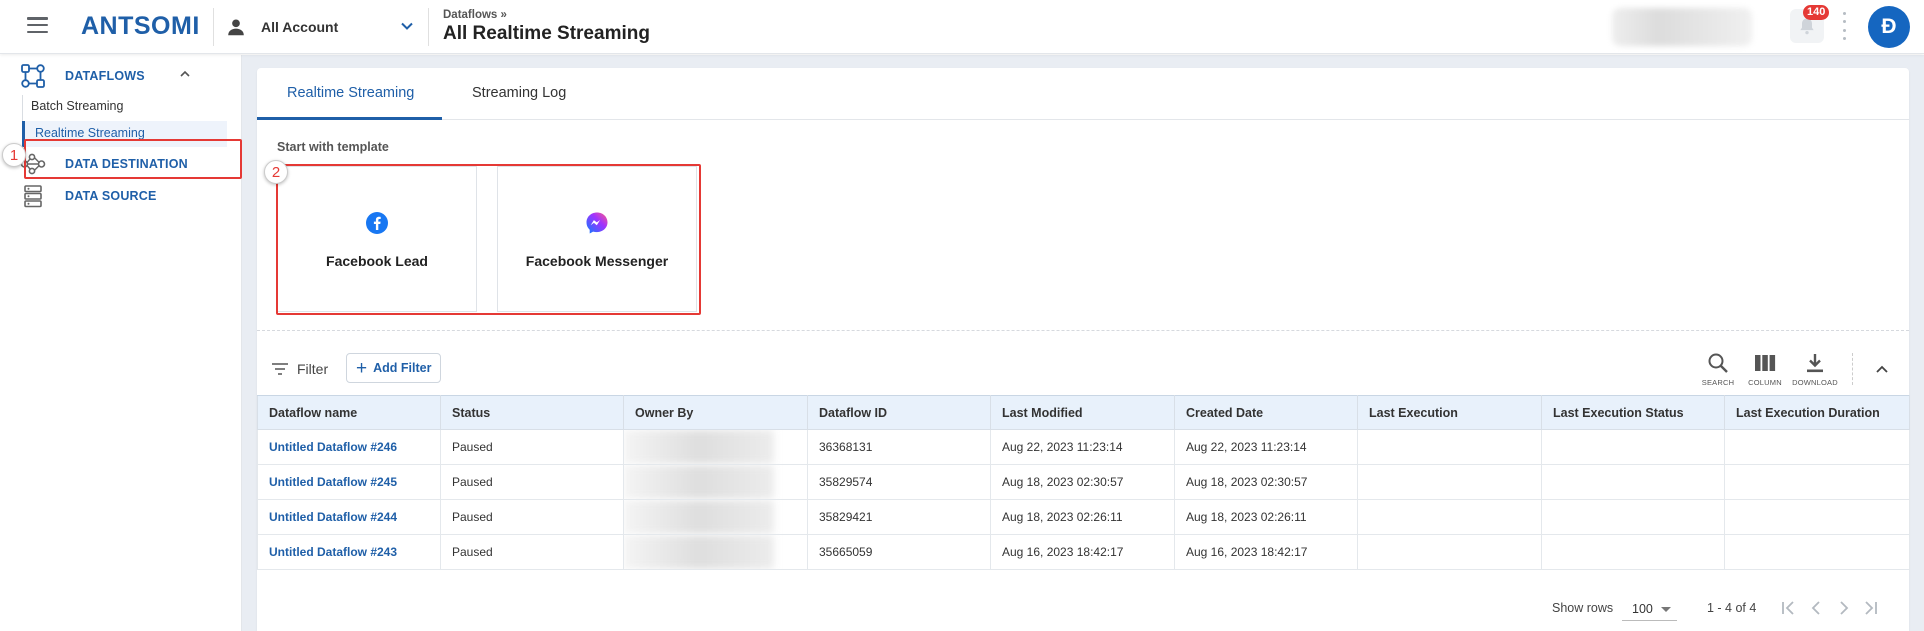 This screenshot has height=631, width=1924. Describe the element at coordinates (1788, 608) in the screenshot. I see `first-page-icon` at that location.